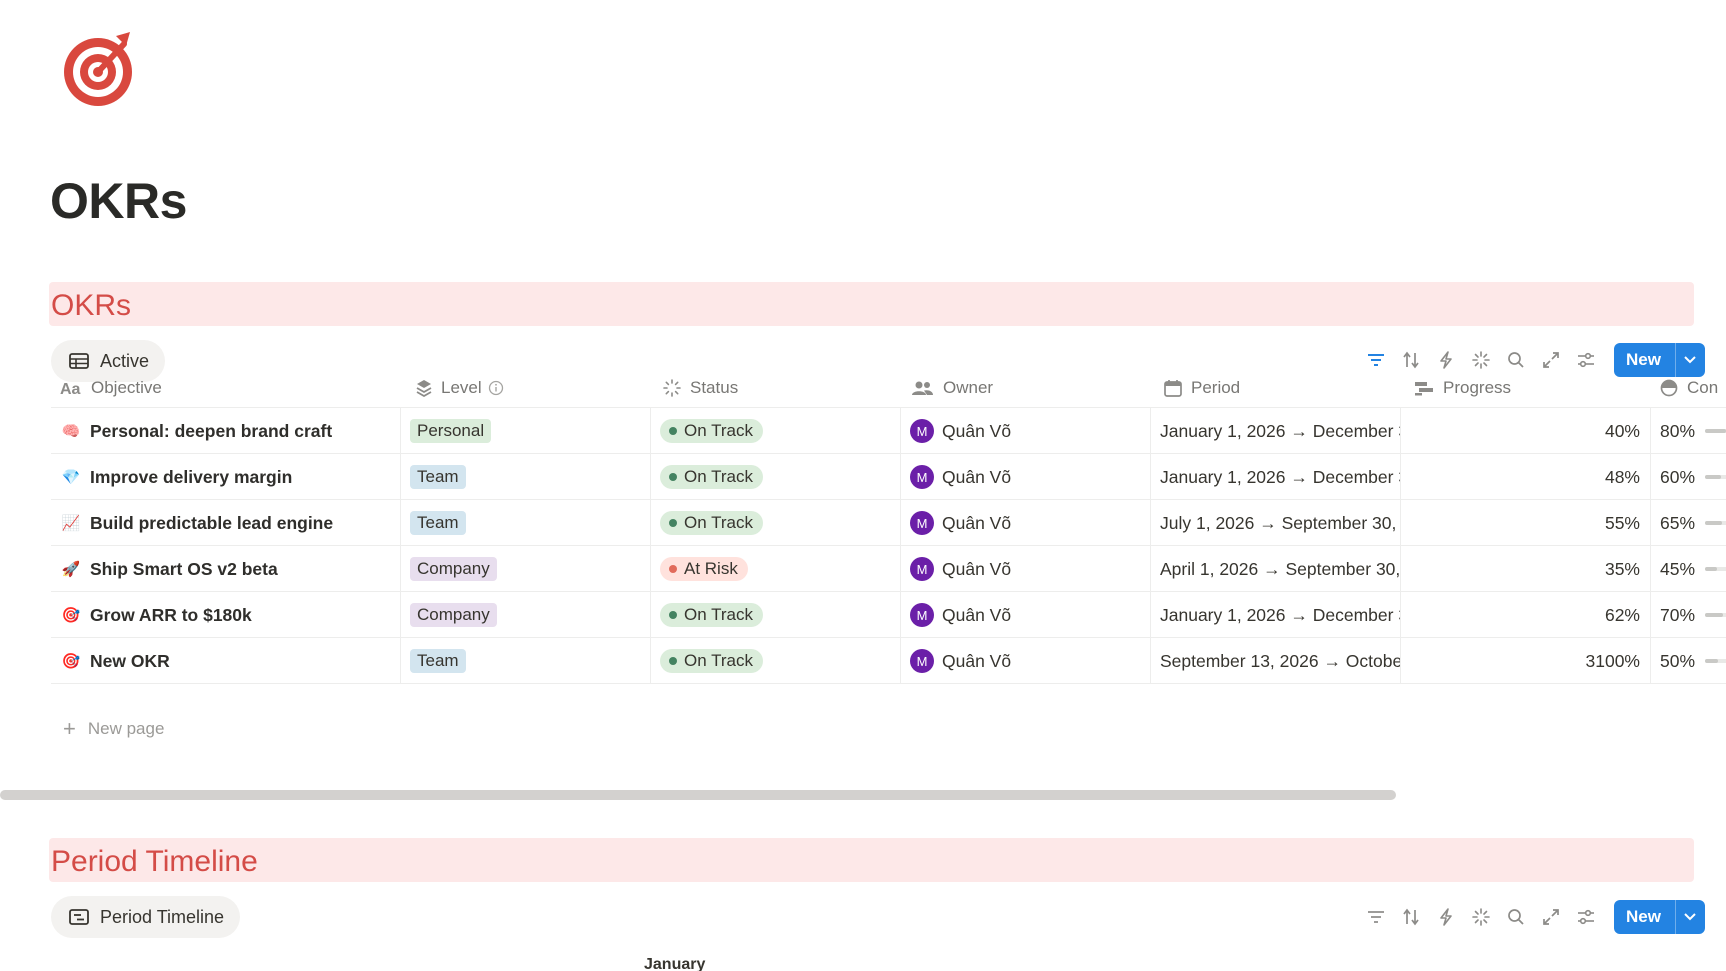  What do you see at coordinates (71, 569) in the screenshot?
I see `objective-emoji-icon: 🚀` at bounding box center [71, 569].